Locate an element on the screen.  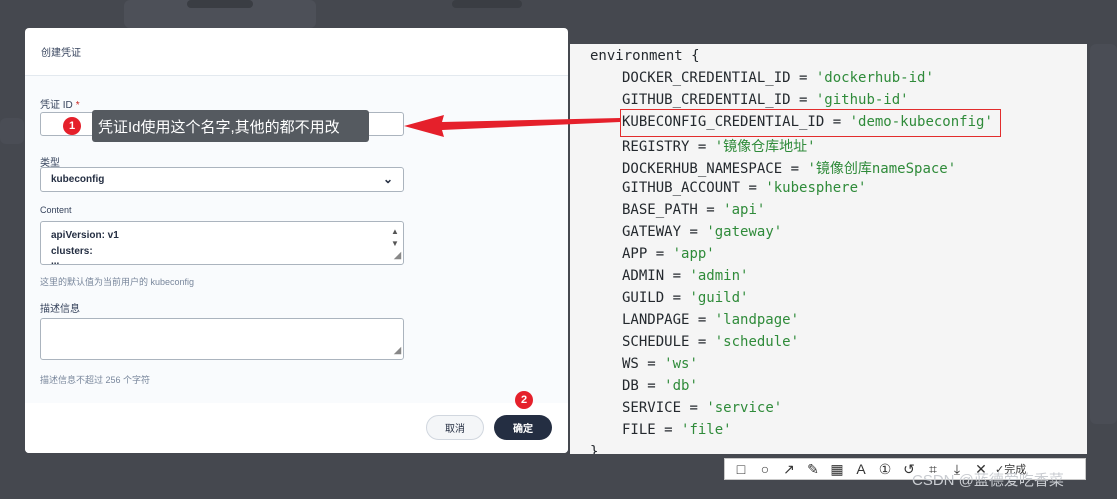
arrow-icon is located at coordinates (512, 126).